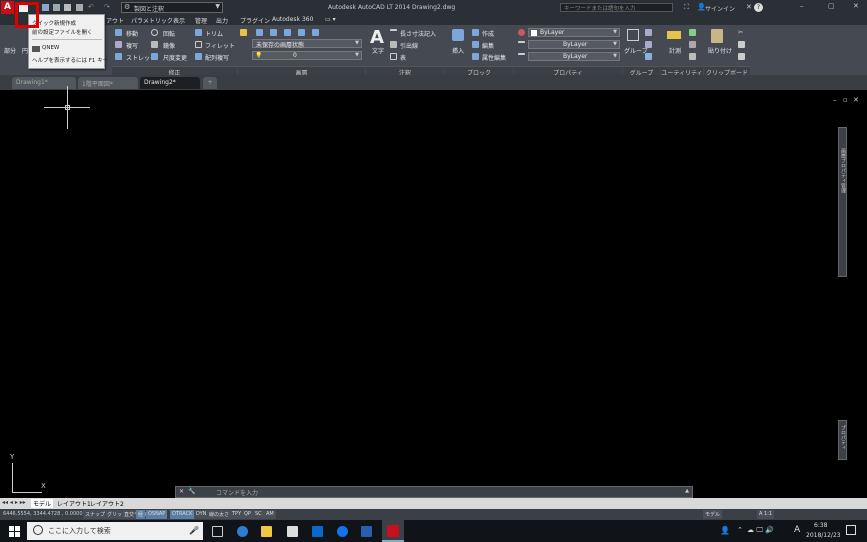 Image resolution: width=867 pixels, height=542 pixels. Describe the element at coordinates (521, 32) in the screenshot. I see `match-props-icon` at that location.